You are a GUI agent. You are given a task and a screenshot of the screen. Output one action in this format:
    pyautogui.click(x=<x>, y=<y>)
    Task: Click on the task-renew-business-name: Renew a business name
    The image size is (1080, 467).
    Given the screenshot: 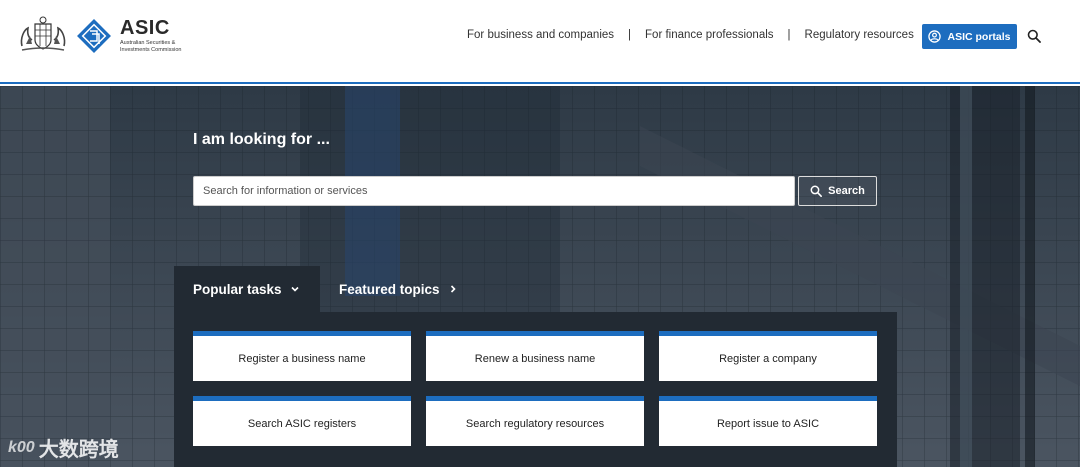 What is the action you would take?
    pyautogui.click(x=535, y=356)
    